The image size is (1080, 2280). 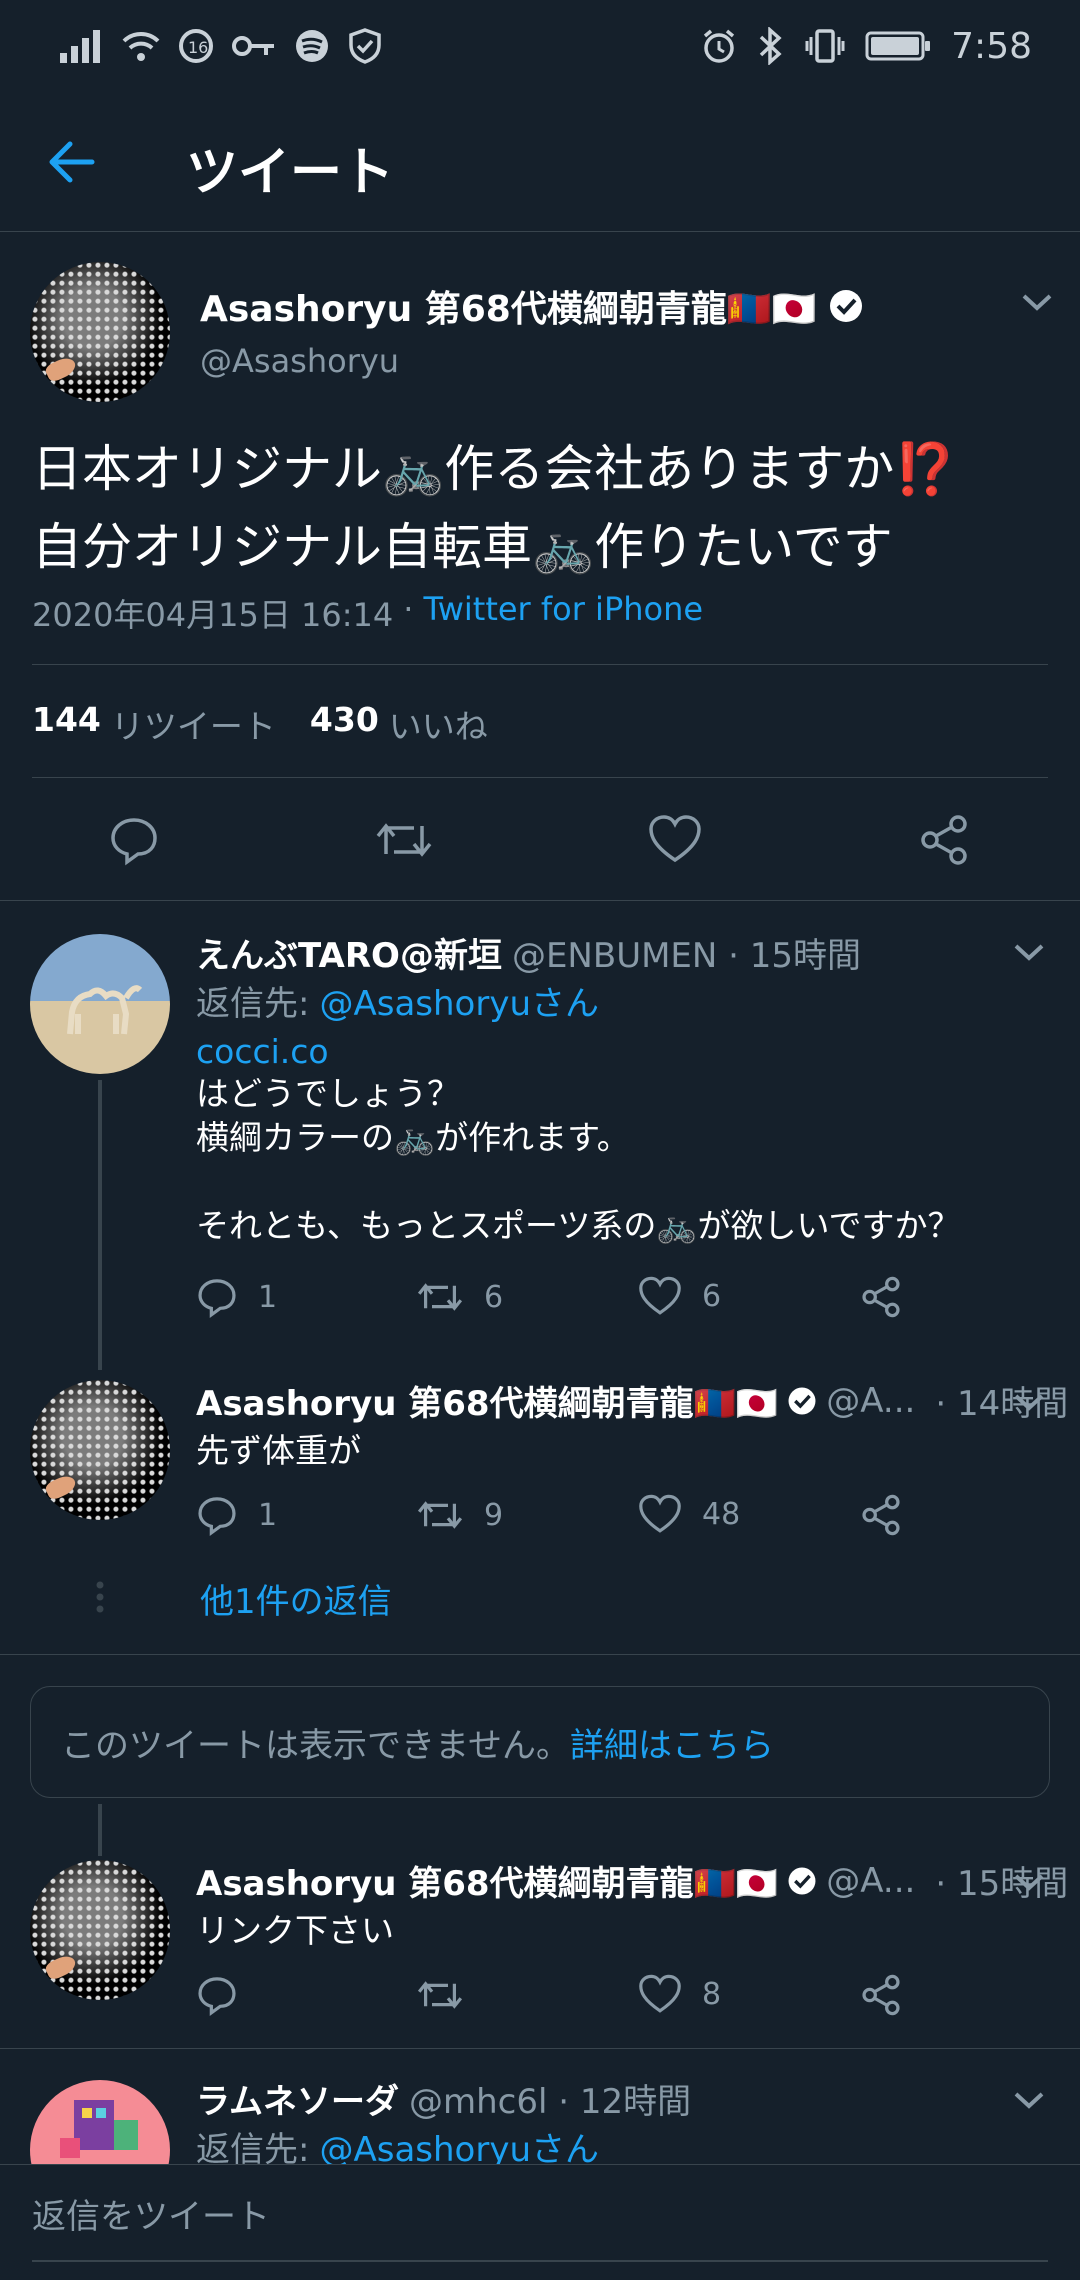 I want to click on tweet-text-line: 自分オリジナル自転車🚲作りたいです, so click(x=462, y=547).